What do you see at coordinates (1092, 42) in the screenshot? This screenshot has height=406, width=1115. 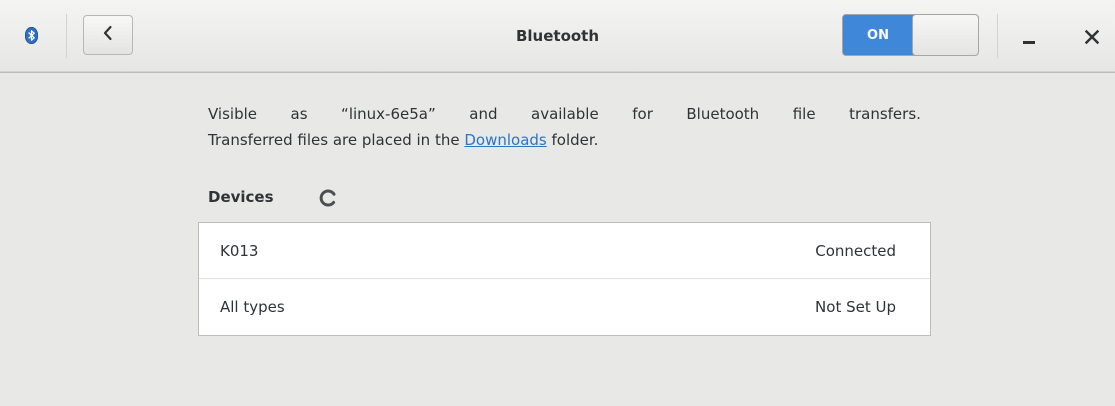 I see `close-icon` at bounding box center [1092, 42].